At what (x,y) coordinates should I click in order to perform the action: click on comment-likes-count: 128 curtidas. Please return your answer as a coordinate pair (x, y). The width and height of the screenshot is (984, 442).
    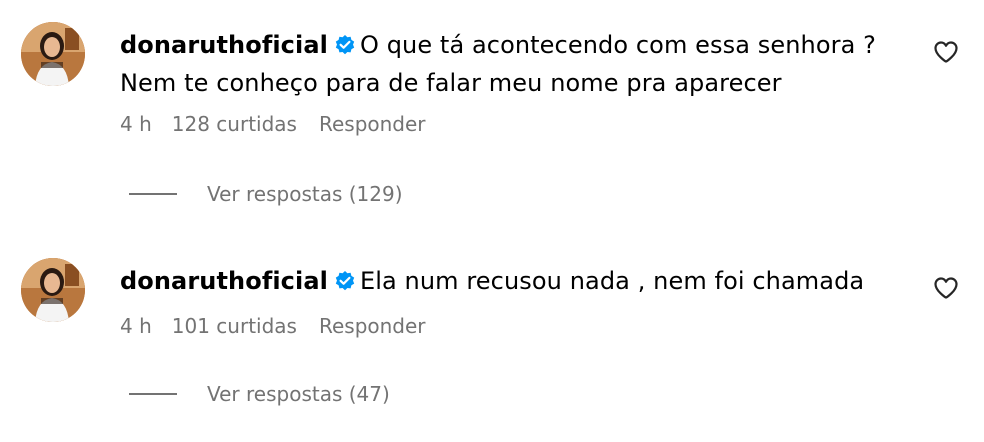
    Looking at the image, I should click on (234, 124).